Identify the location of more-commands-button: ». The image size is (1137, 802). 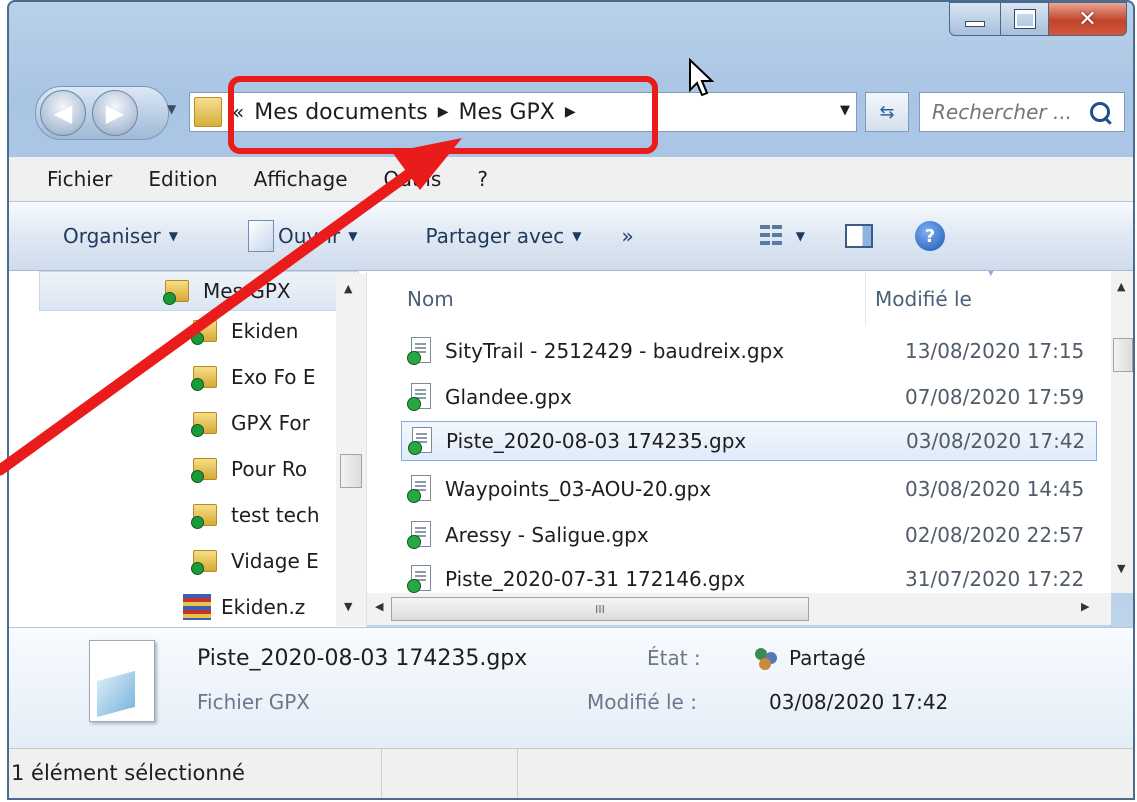
(627, 236).